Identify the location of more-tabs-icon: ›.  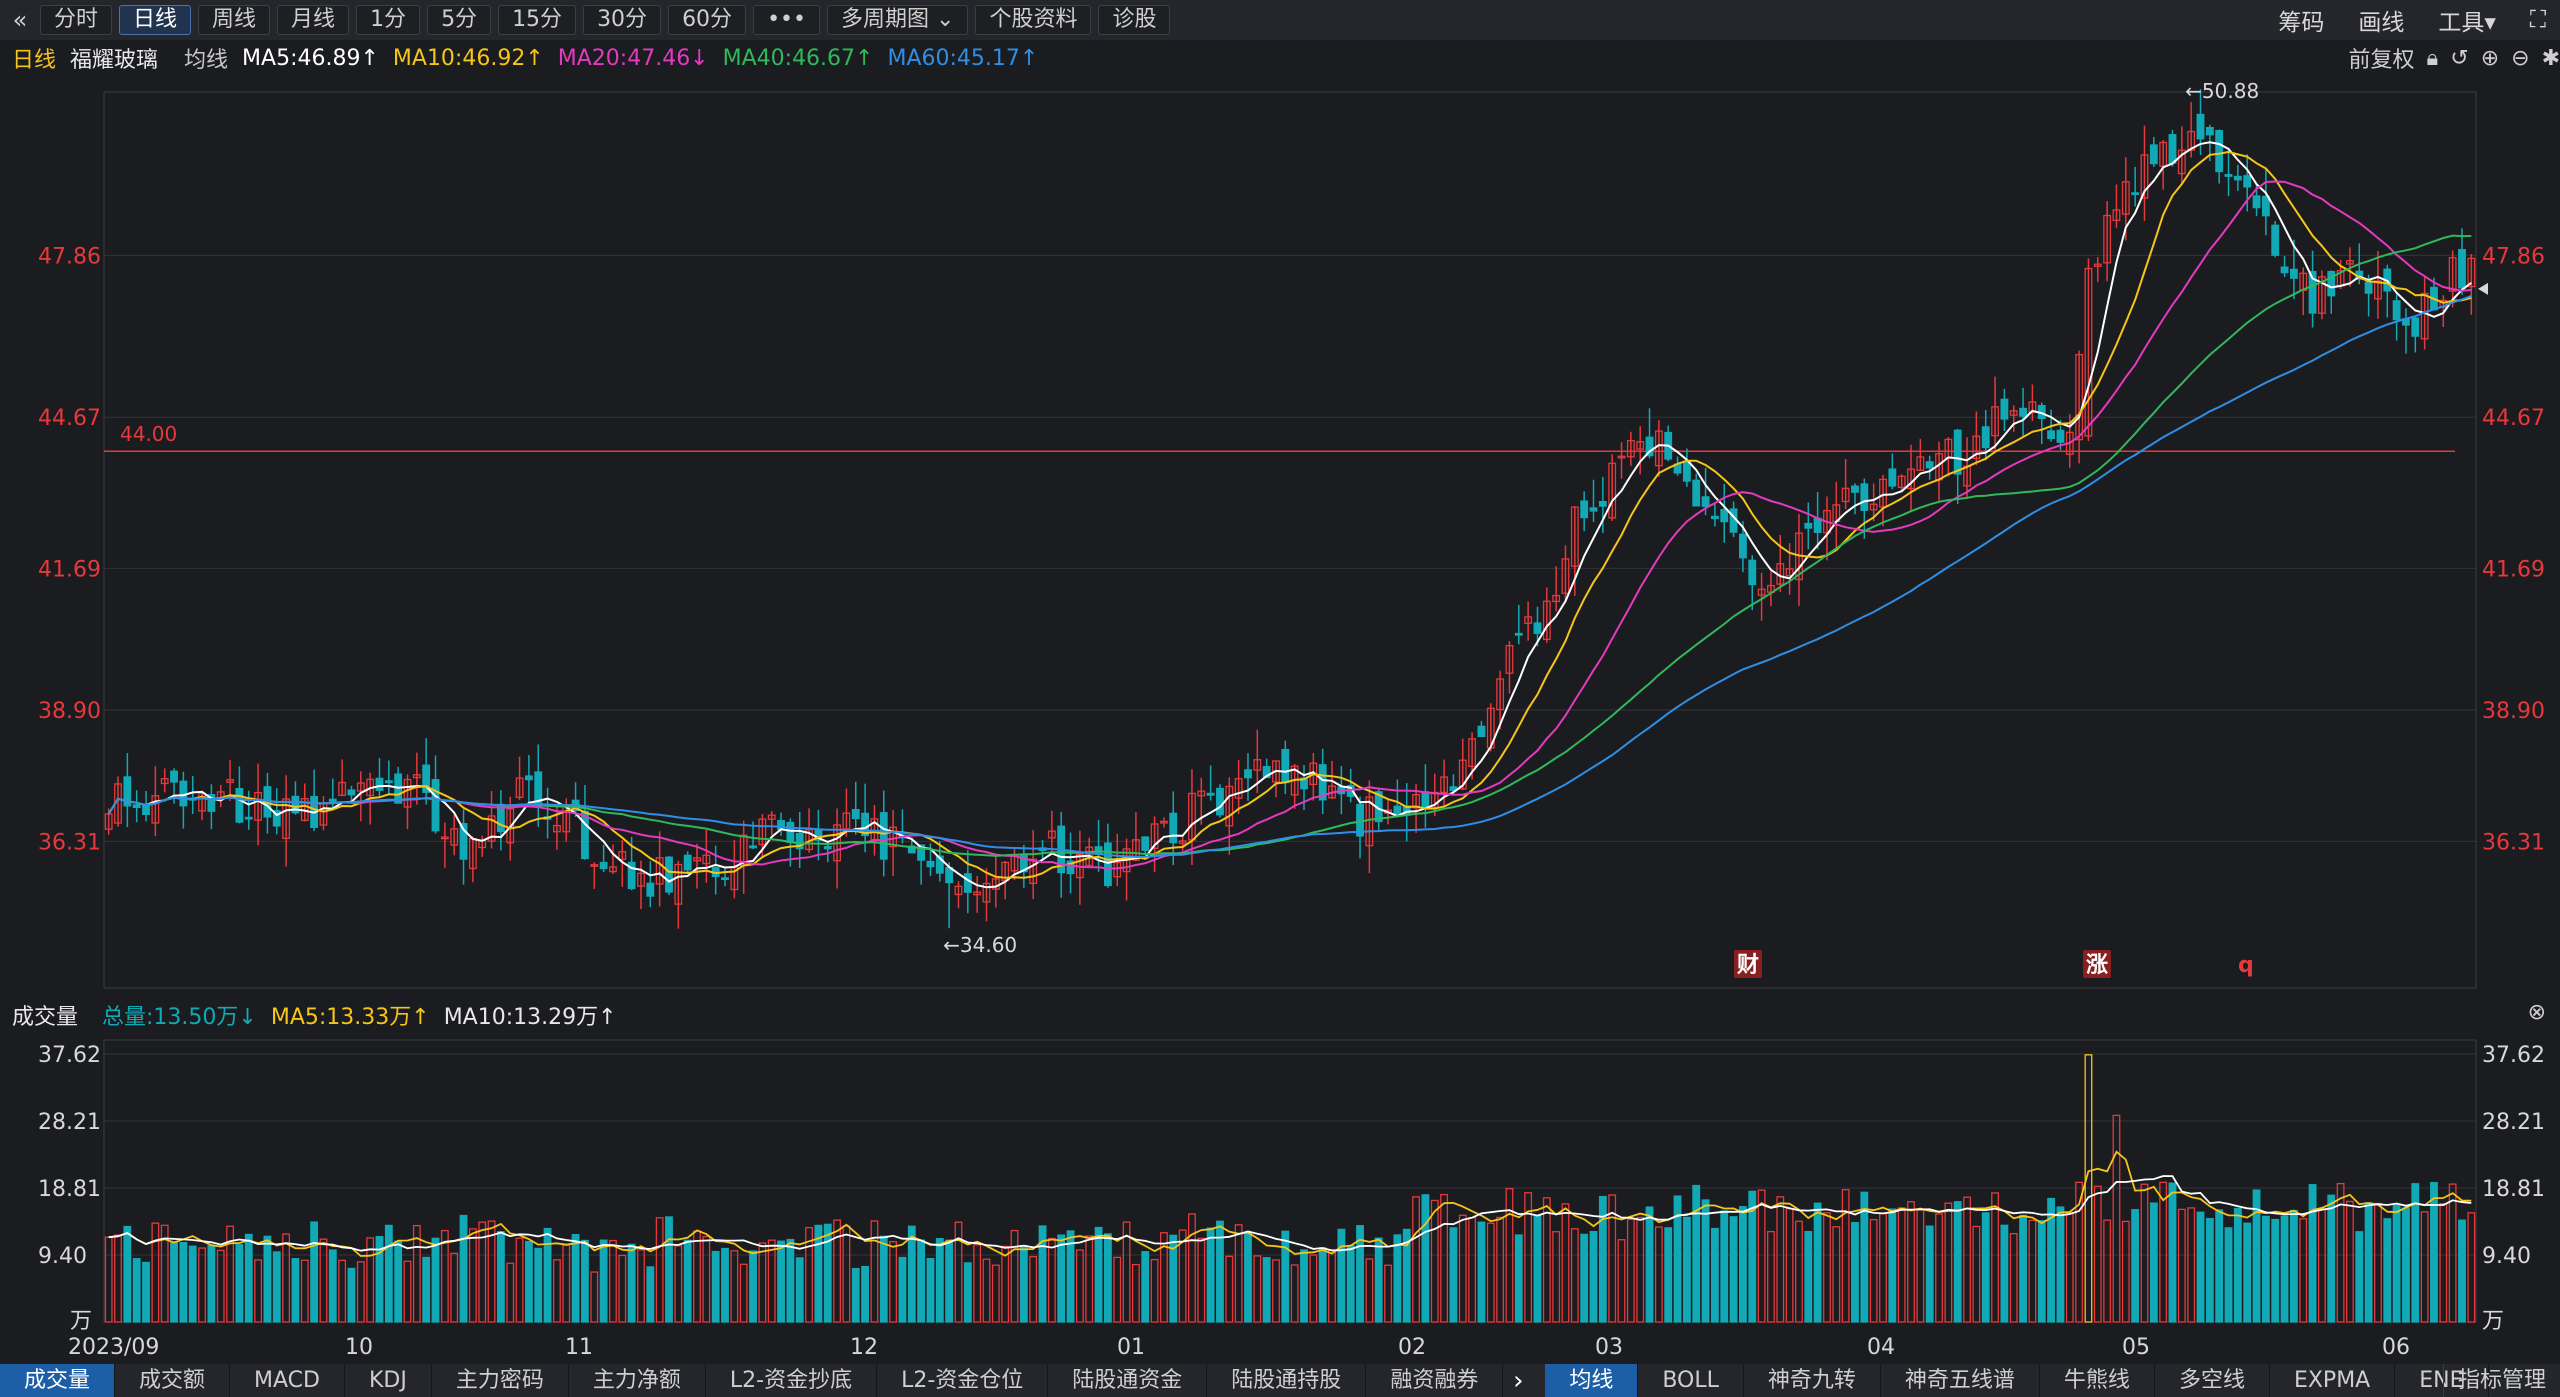
(1518, 1380).